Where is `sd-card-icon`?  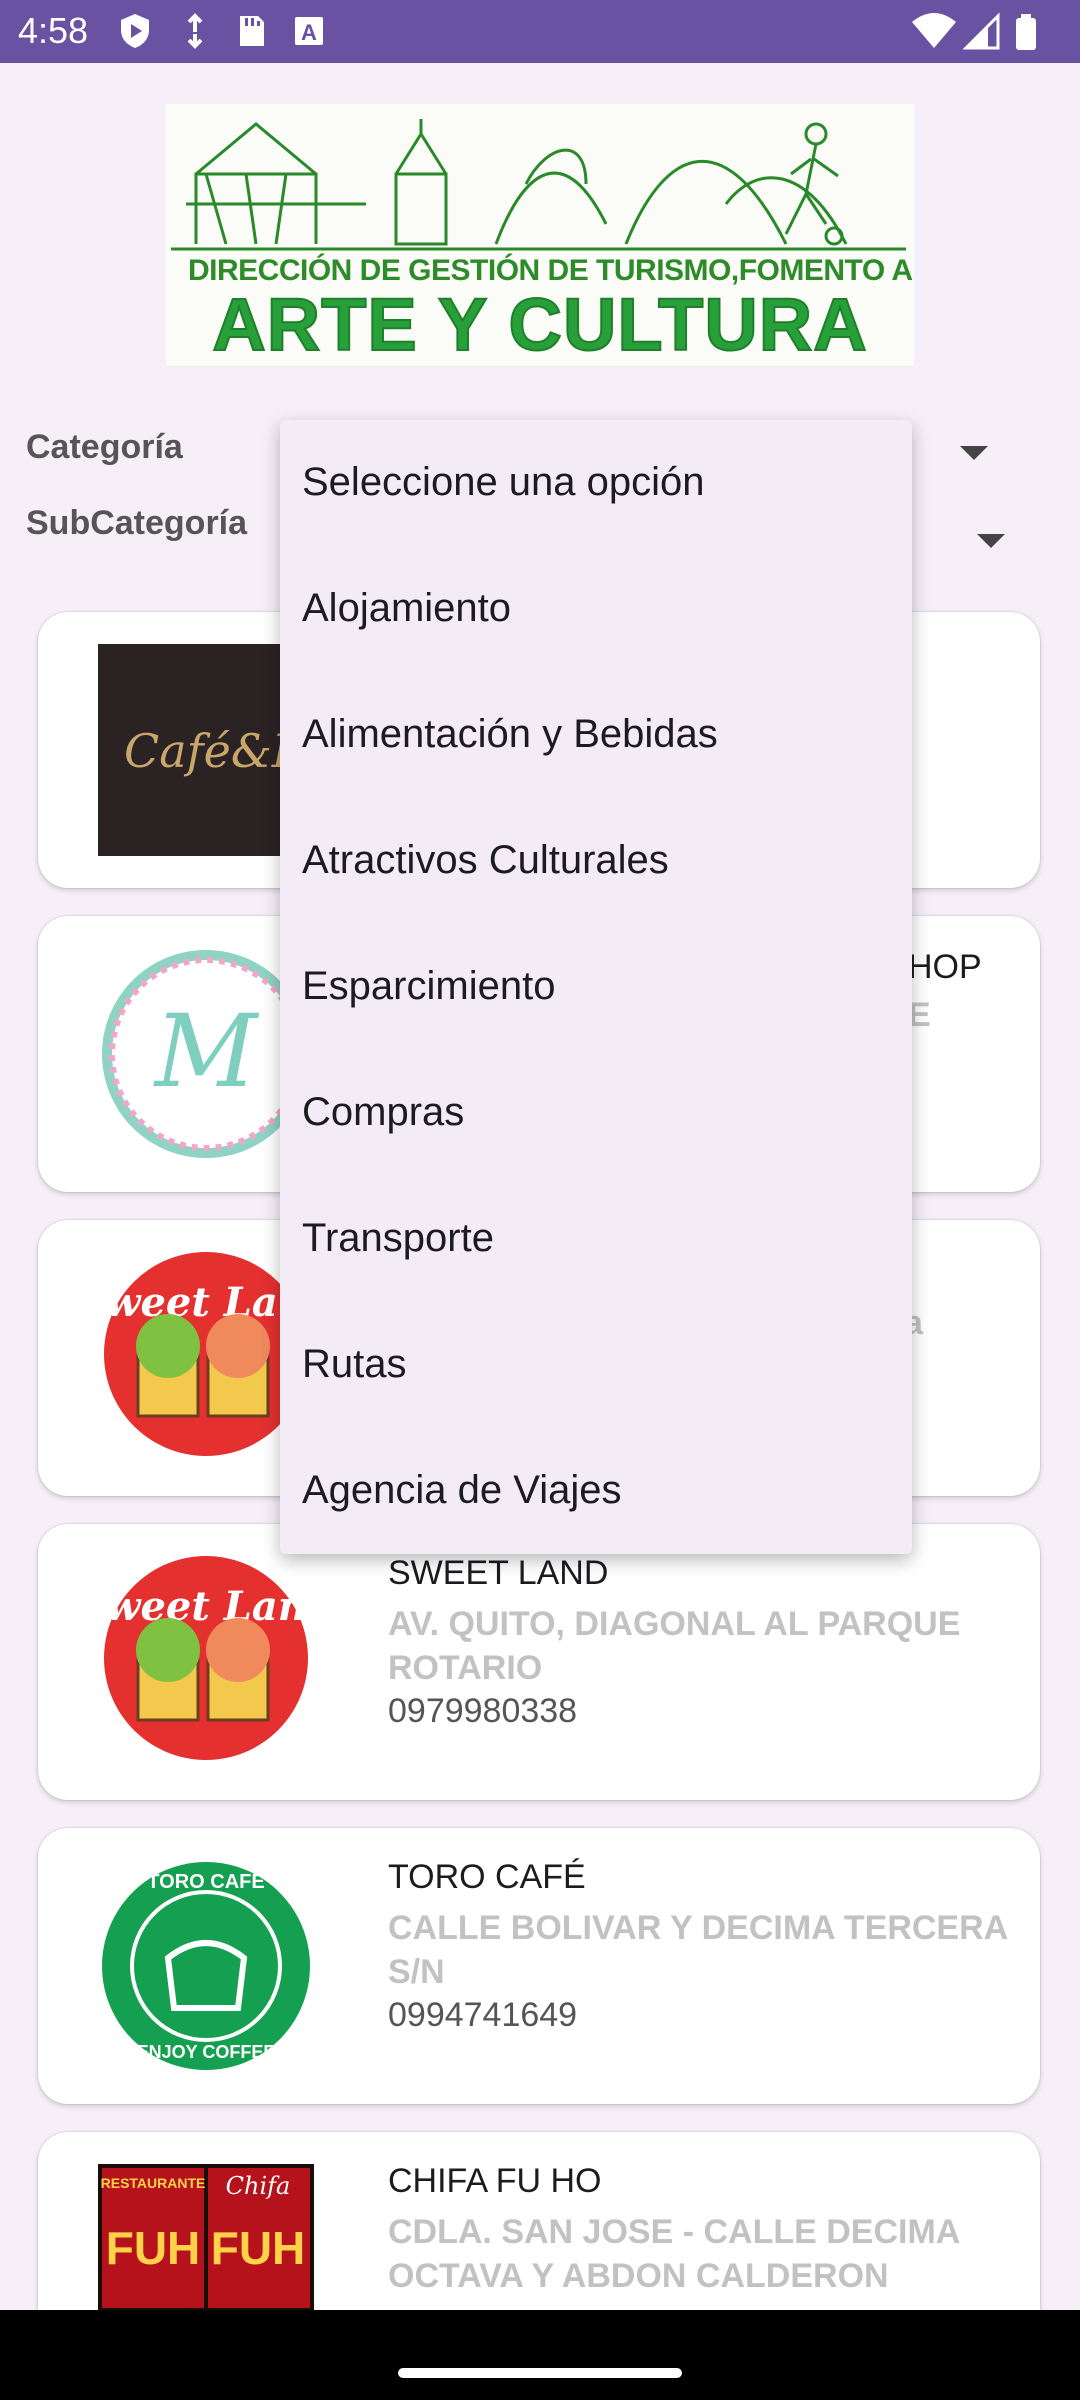
sd-card-icon is located at coordinates (252, 31).